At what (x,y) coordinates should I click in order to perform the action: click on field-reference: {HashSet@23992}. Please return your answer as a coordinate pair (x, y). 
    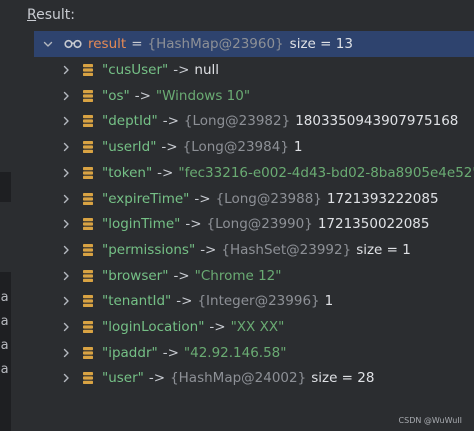
    Looking at the image, I should click on (286, 249).